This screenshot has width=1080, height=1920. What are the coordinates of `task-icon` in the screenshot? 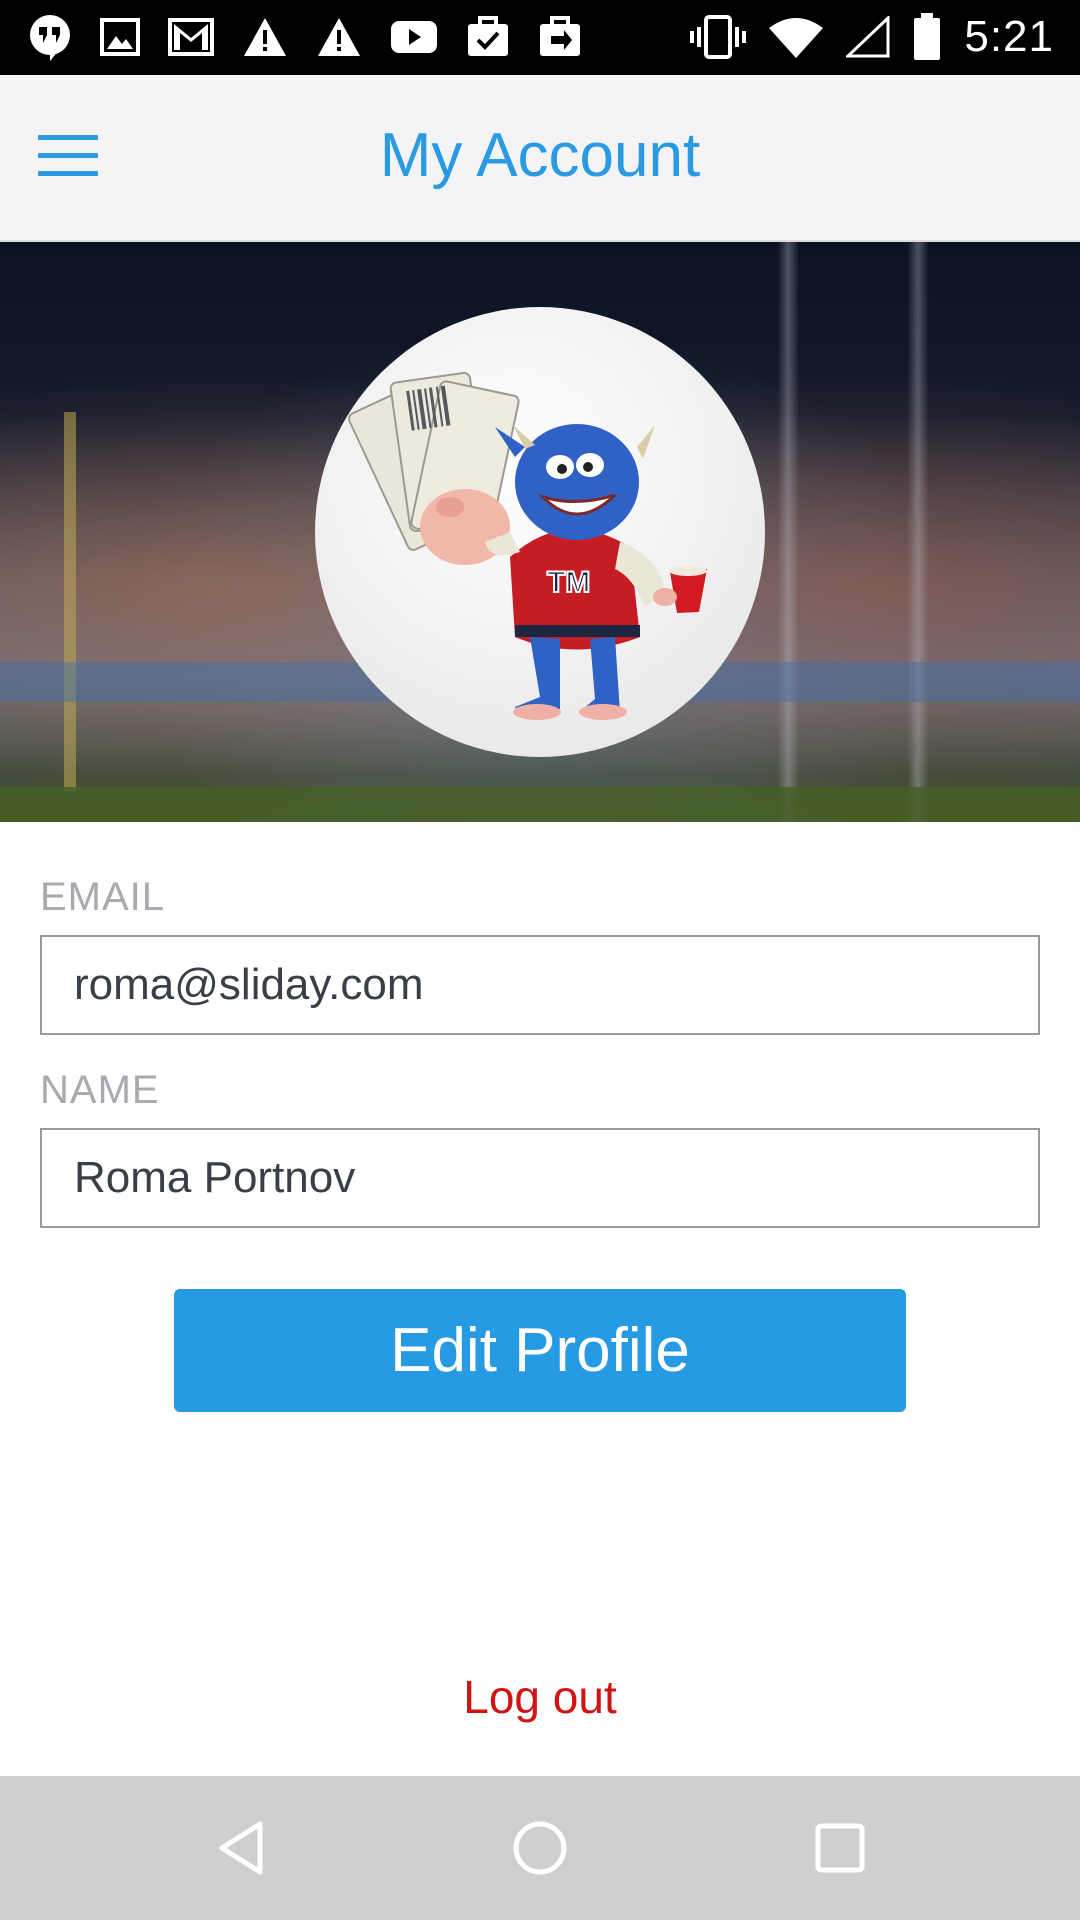 It's located at (488, 36).